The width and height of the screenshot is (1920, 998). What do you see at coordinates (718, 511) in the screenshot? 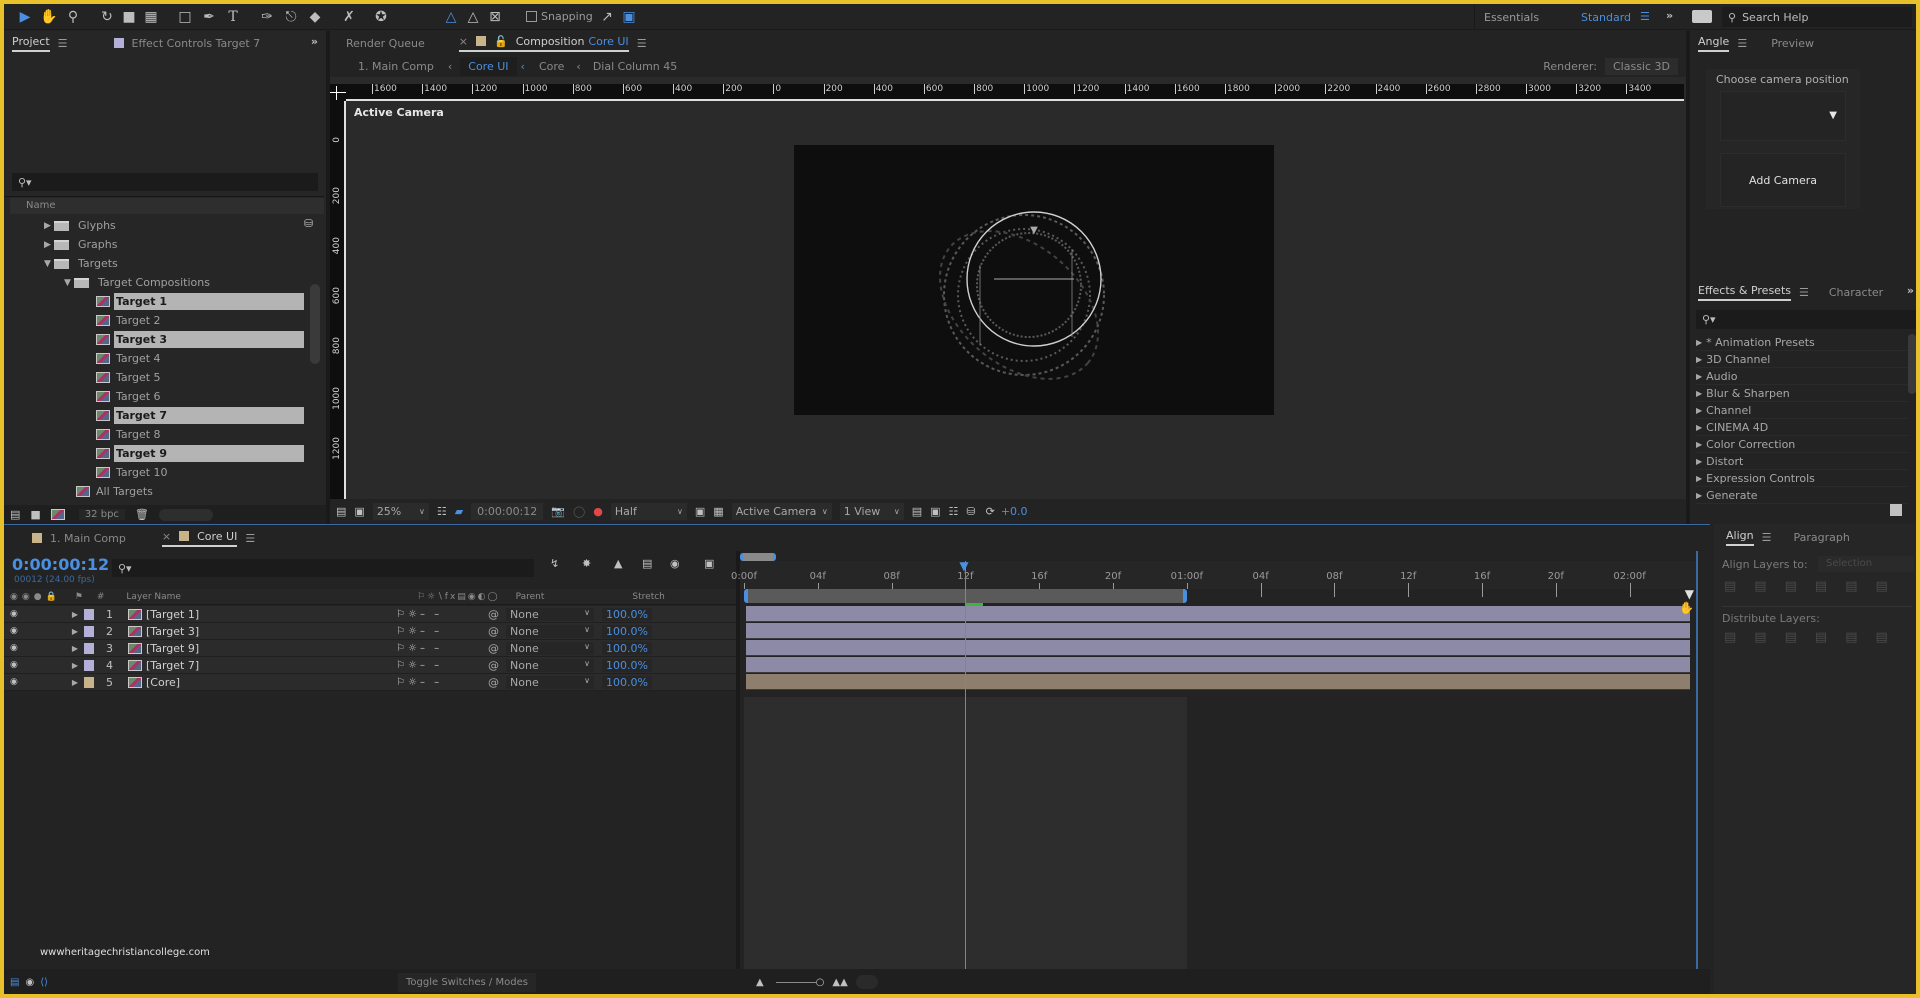
I see `transparency-grid-icon: ▦` at bounding box center [718, 511].